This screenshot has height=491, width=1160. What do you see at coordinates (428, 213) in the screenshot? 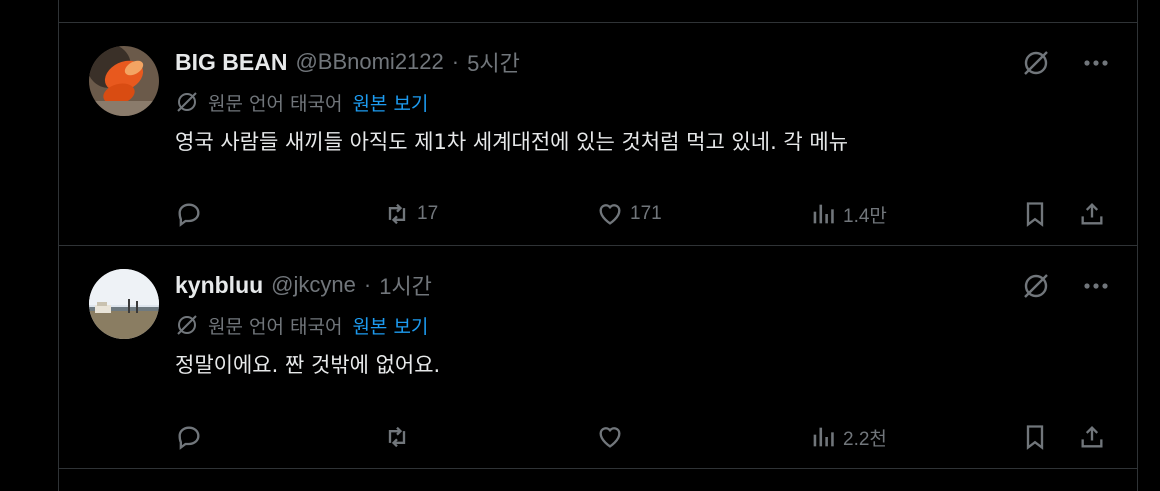
I see `repost-count: 17` at bounding box center [428, 213].